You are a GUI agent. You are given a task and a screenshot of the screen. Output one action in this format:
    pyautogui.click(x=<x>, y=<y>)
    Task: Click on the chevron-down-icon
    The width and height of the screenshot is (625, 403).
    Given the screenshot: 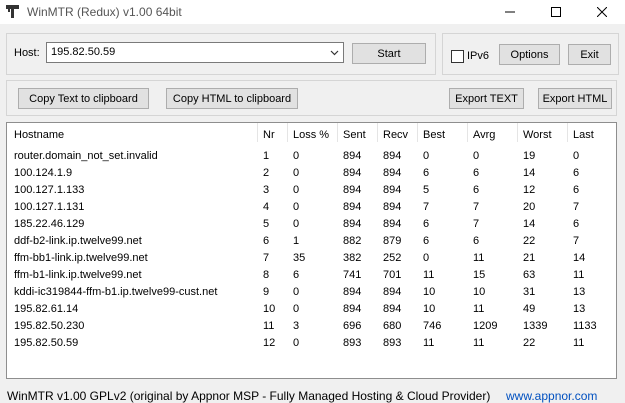 What is the action you would take?
    pyautogui.click(x=334, y=52)
    